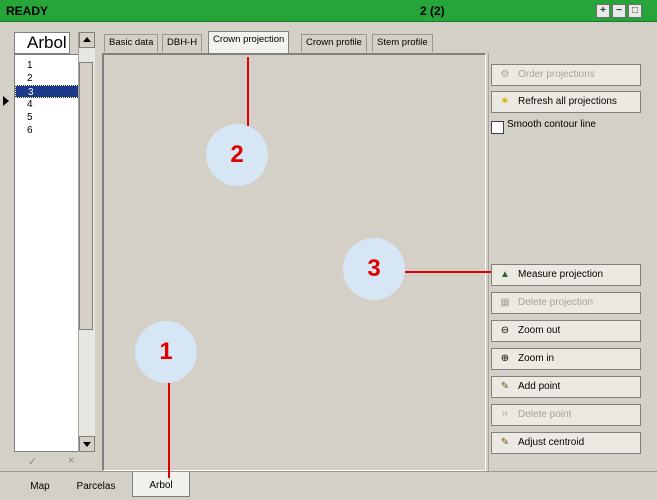 The width and height of the screenshot is (657, 500). Describe the element at coordinates (566, 275) in the screenshot. I see `measure-projection-button: ▲ Measure projection` at that location.